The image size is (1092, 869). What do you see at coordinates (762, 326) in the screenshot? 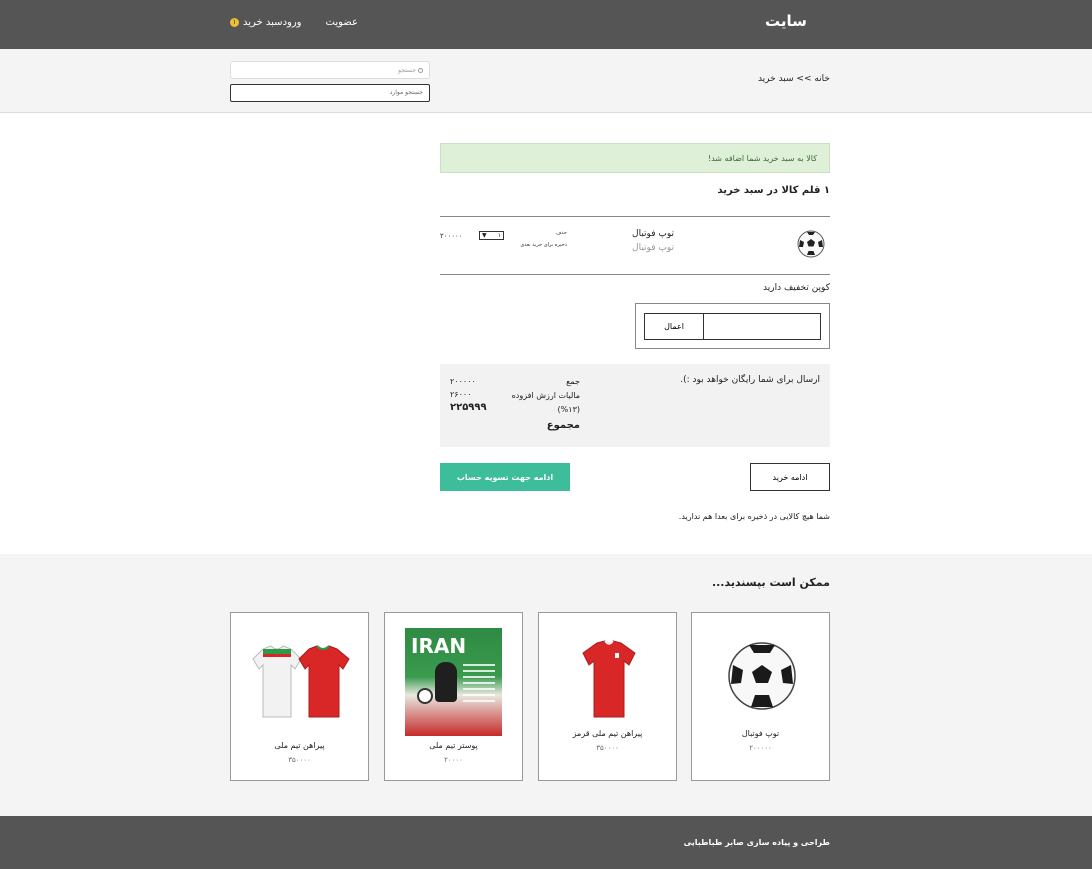
I see `coupon-input` at bounding box center [762, 326].